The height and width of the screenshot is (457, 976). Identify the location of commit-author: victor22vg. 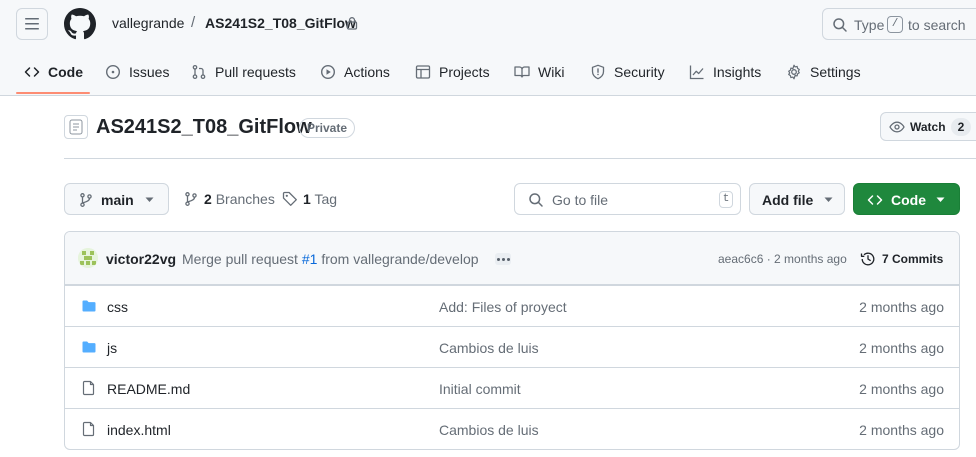
(141, 259).